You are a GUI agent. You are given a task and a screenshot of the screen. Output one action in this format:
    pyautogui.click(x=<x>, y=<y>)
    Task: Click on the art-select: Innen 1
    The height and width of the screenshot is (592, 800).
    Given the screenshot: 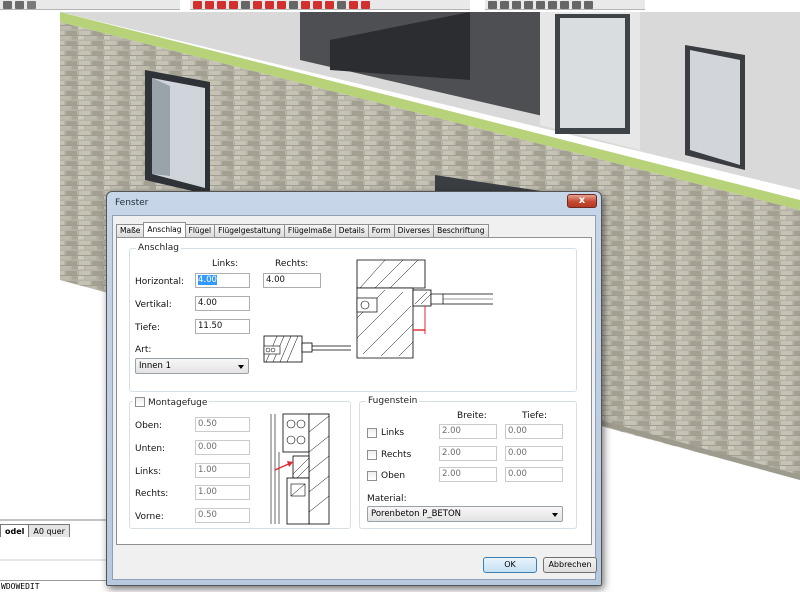 What is the action you would take?
    pyautogui.click(x=192, y=366)
    